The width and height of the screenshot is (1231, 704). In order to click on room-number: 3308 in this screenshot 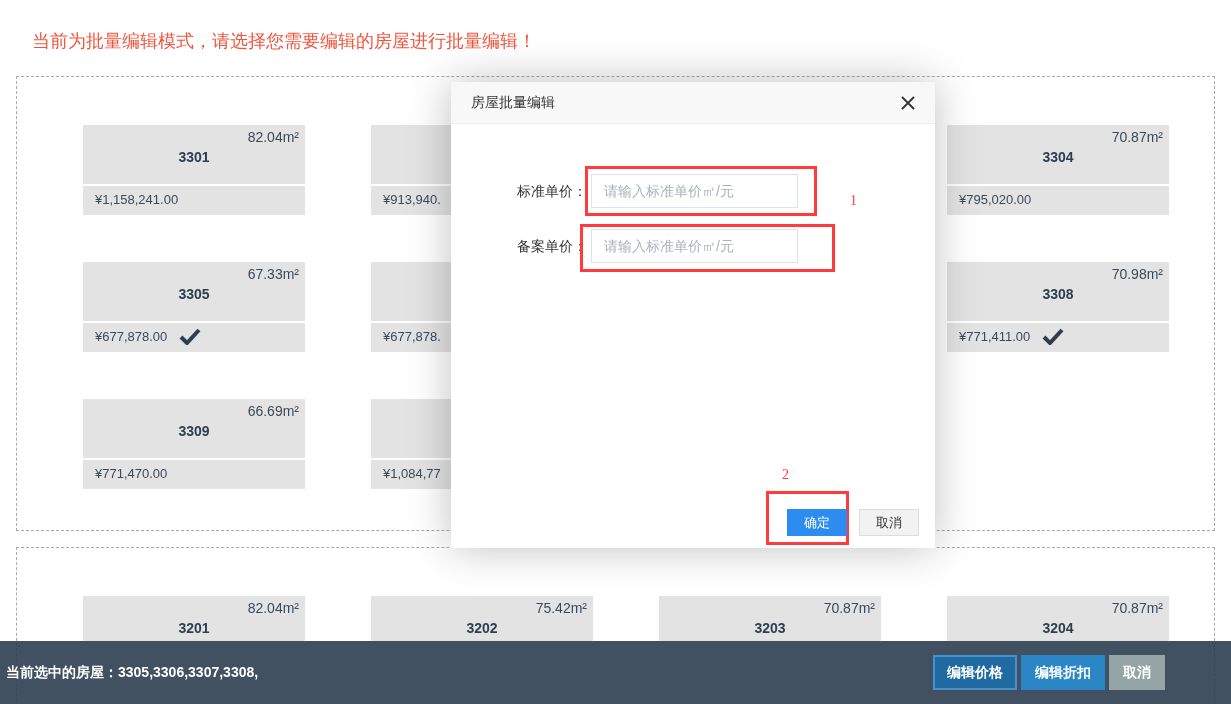, I will do `click(1058, 294)`.